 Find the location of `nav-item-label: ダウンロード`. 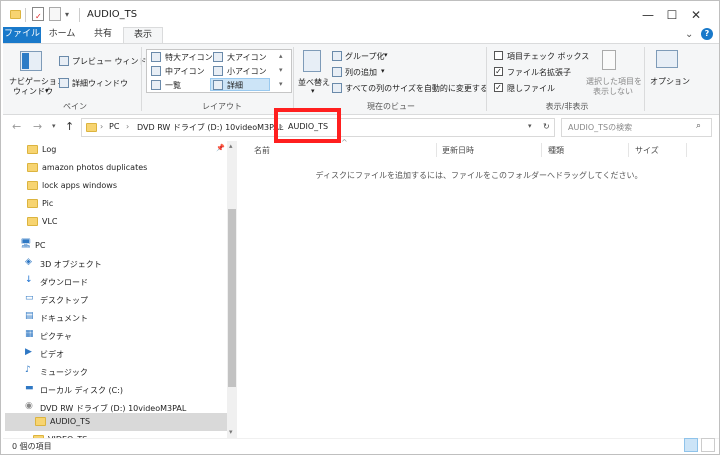

nav-item-label: ダウンロード is located at coordinates (64, 282).